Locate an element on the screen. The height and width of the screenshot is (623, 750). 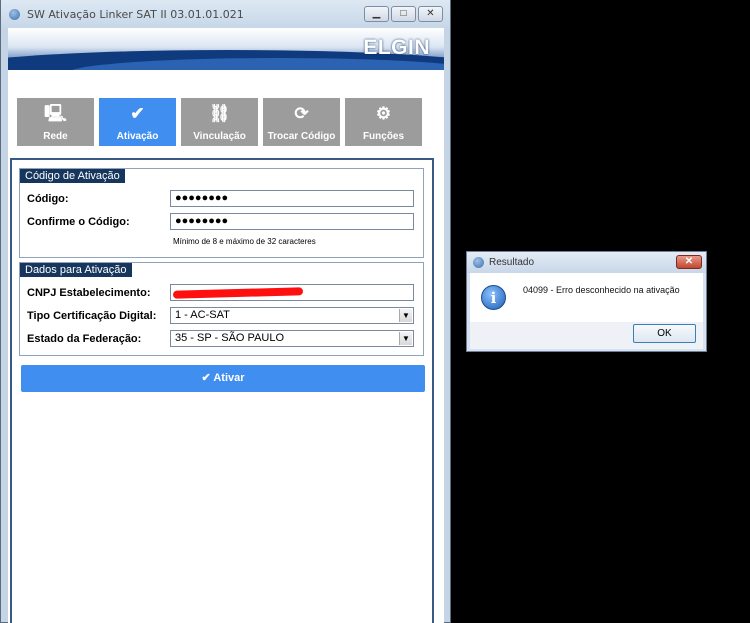
link-icon: ⛓ is located at coordinates (219, 113).